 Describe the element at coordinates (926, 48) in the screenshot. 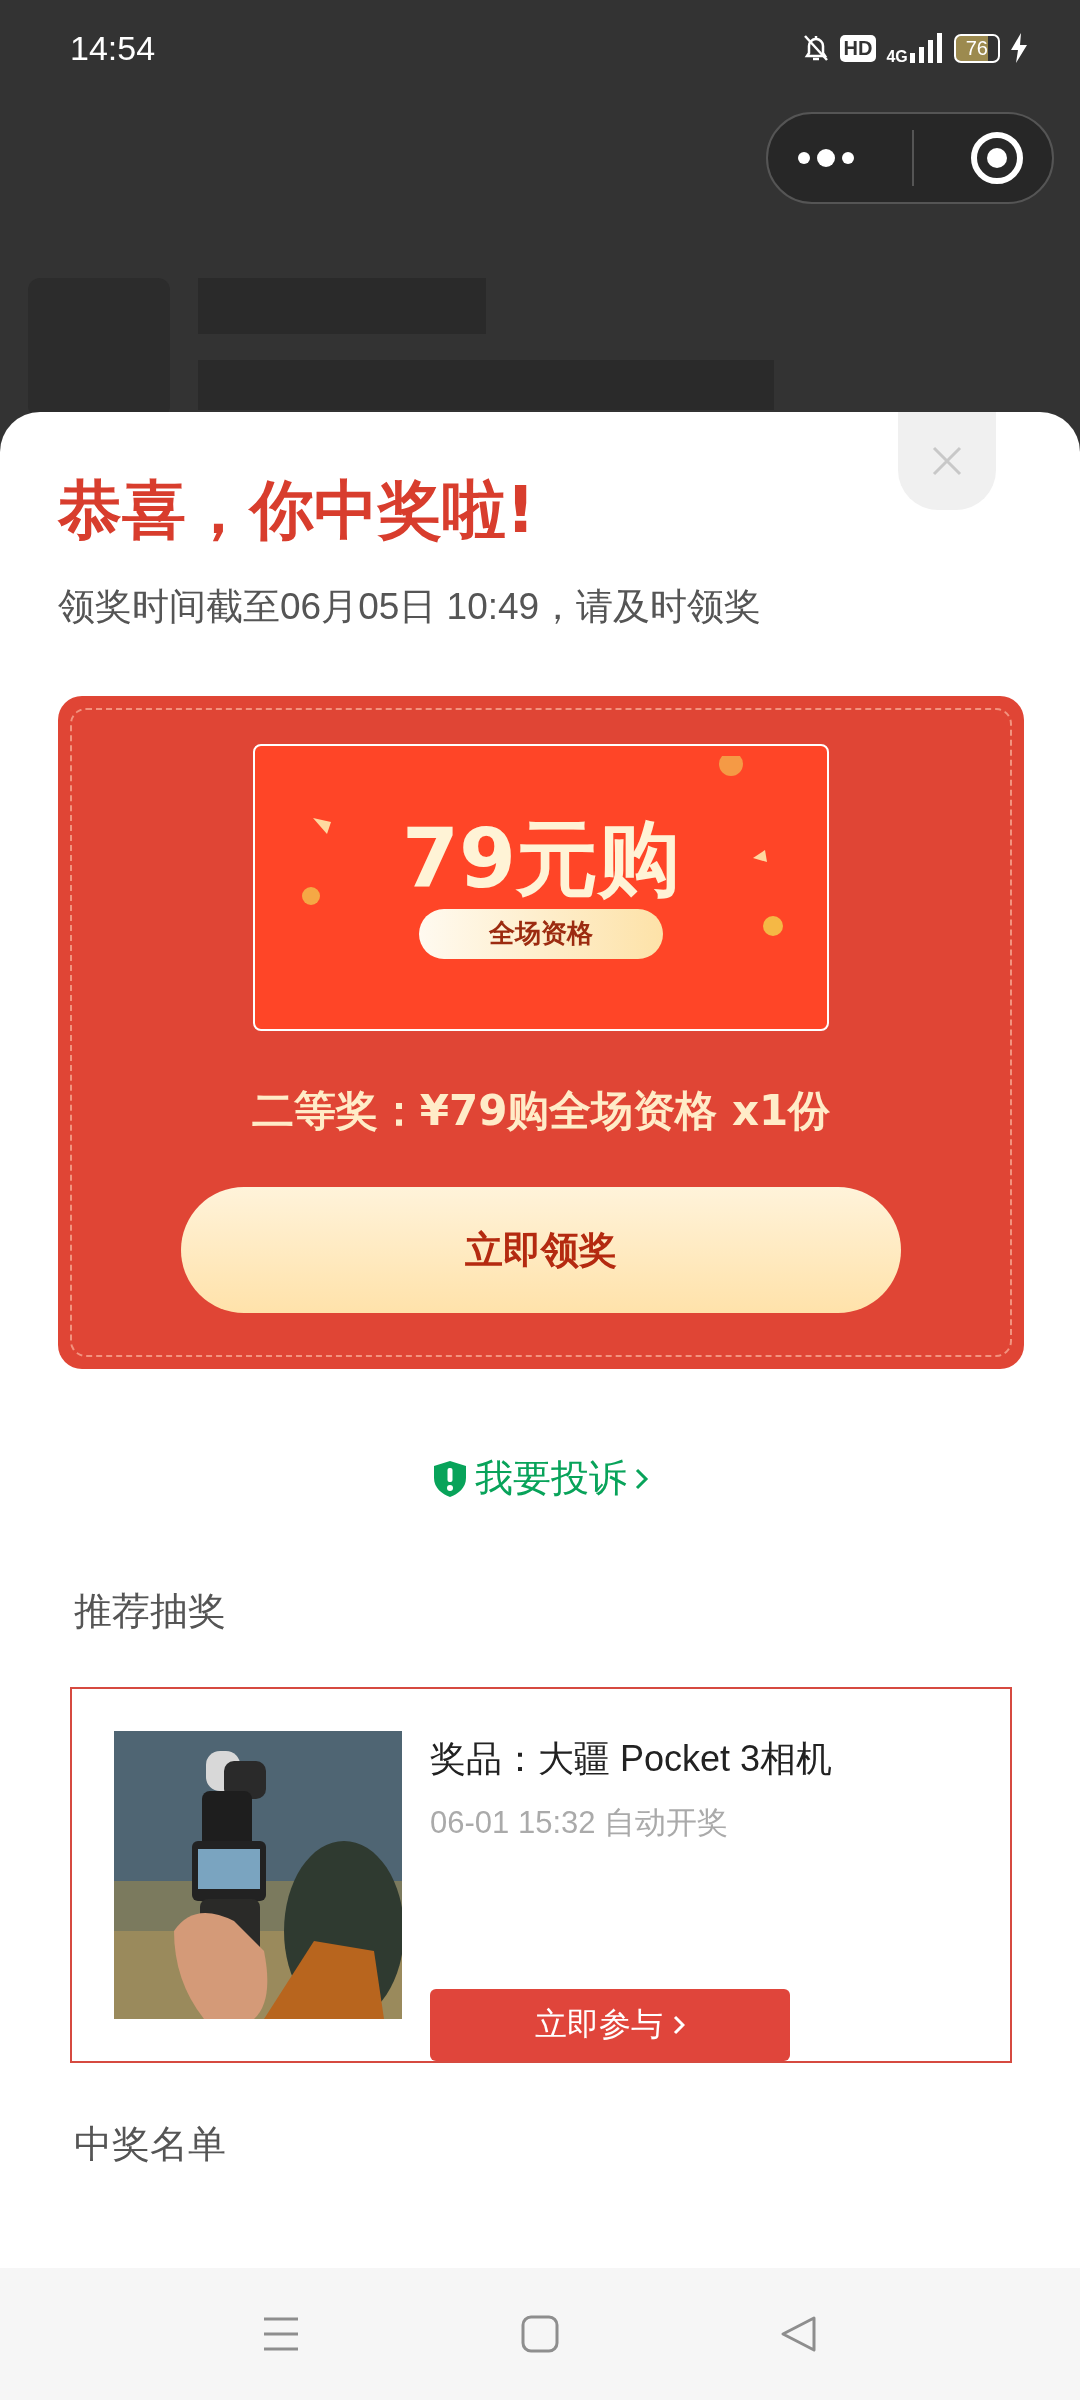

I see `signal-icon` at that location.